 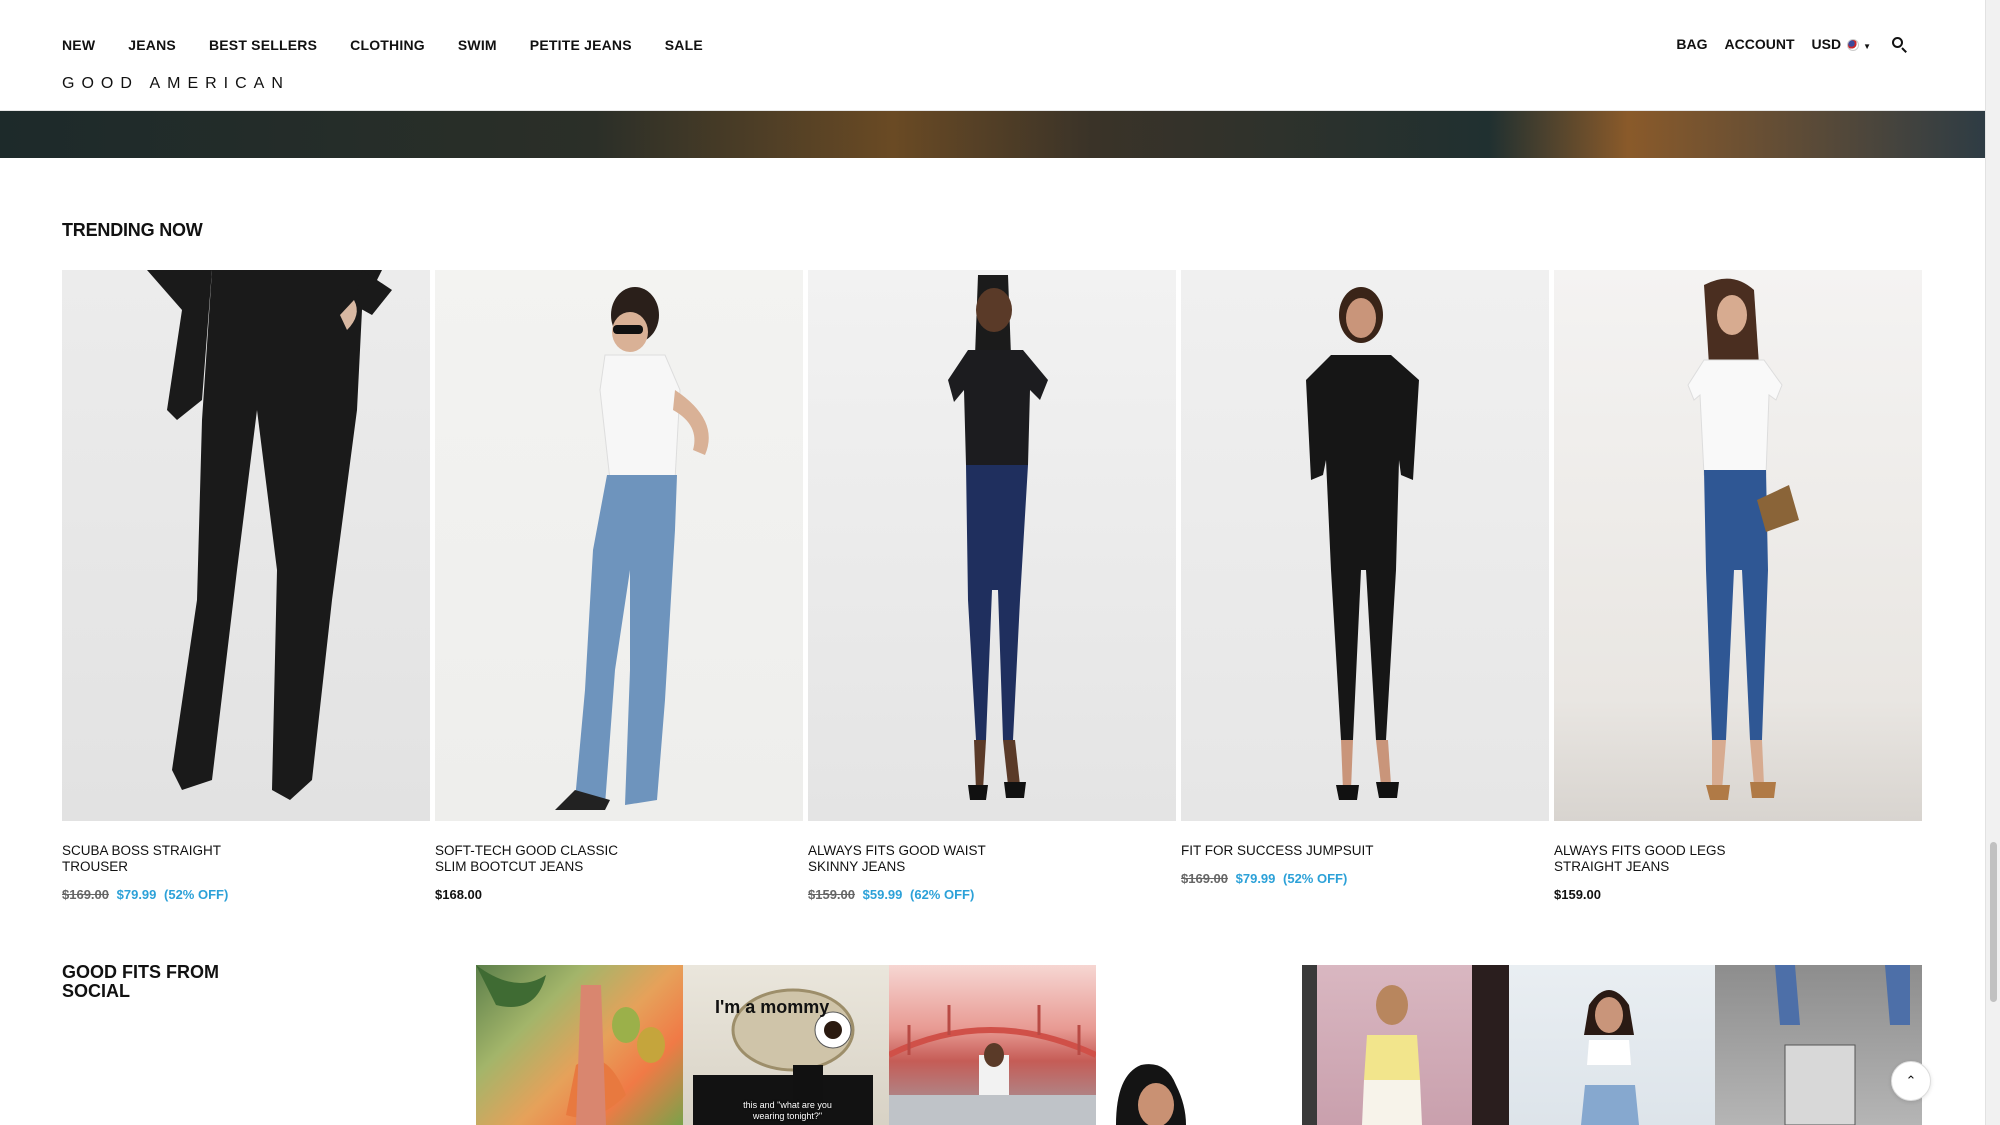 I want to click on nav-item-sale: SALE, so click(x=684, y=45).